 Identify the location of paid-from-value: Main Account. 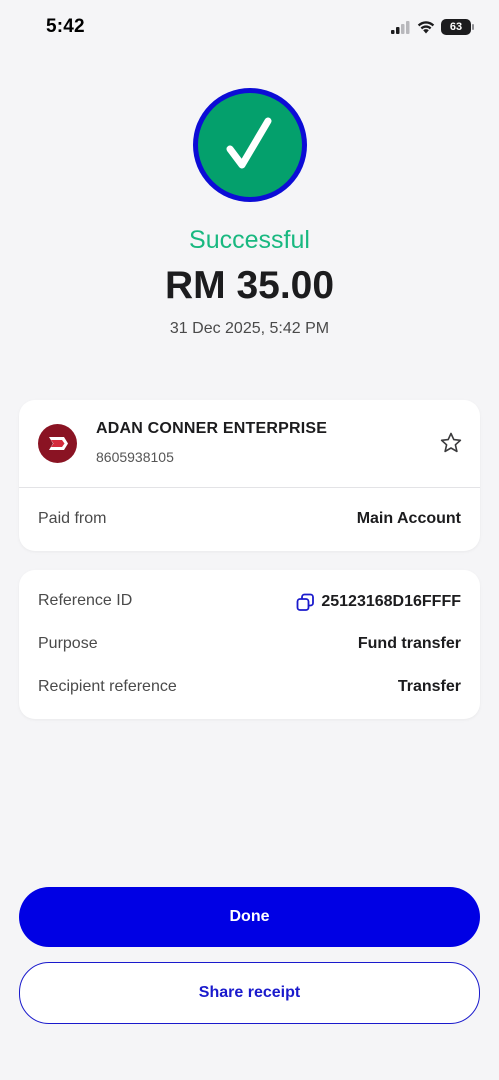
(408, 518).